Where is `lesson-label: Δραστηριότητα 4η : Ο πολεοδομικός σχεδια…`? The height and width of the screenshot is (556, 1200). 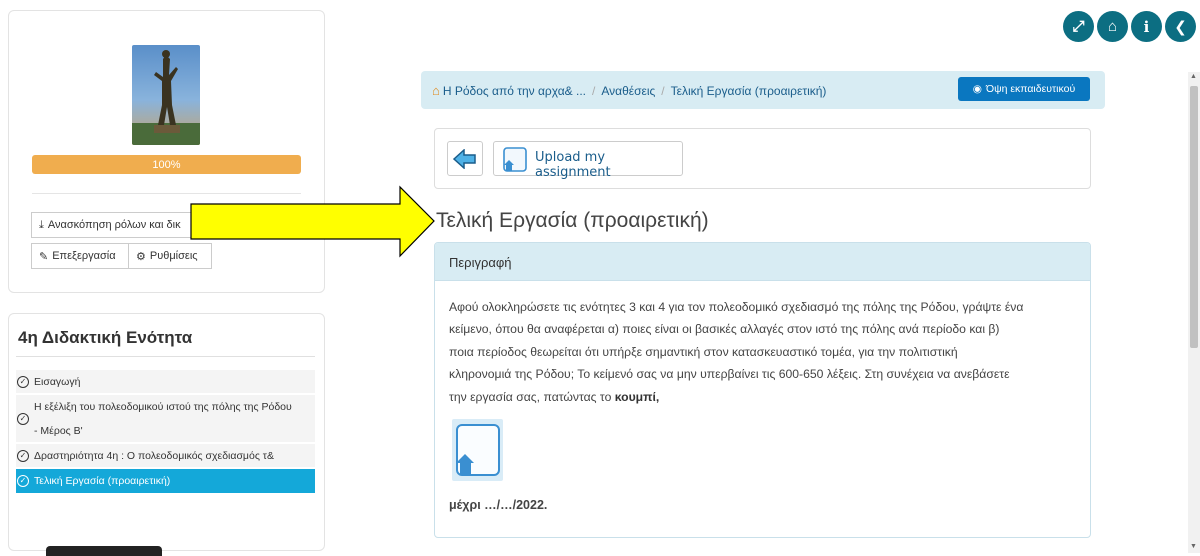 lesson-label: Δραστηριότητα 4η : Ο πολεοδομικός σχεδια… is located at coordinates (154, 456).